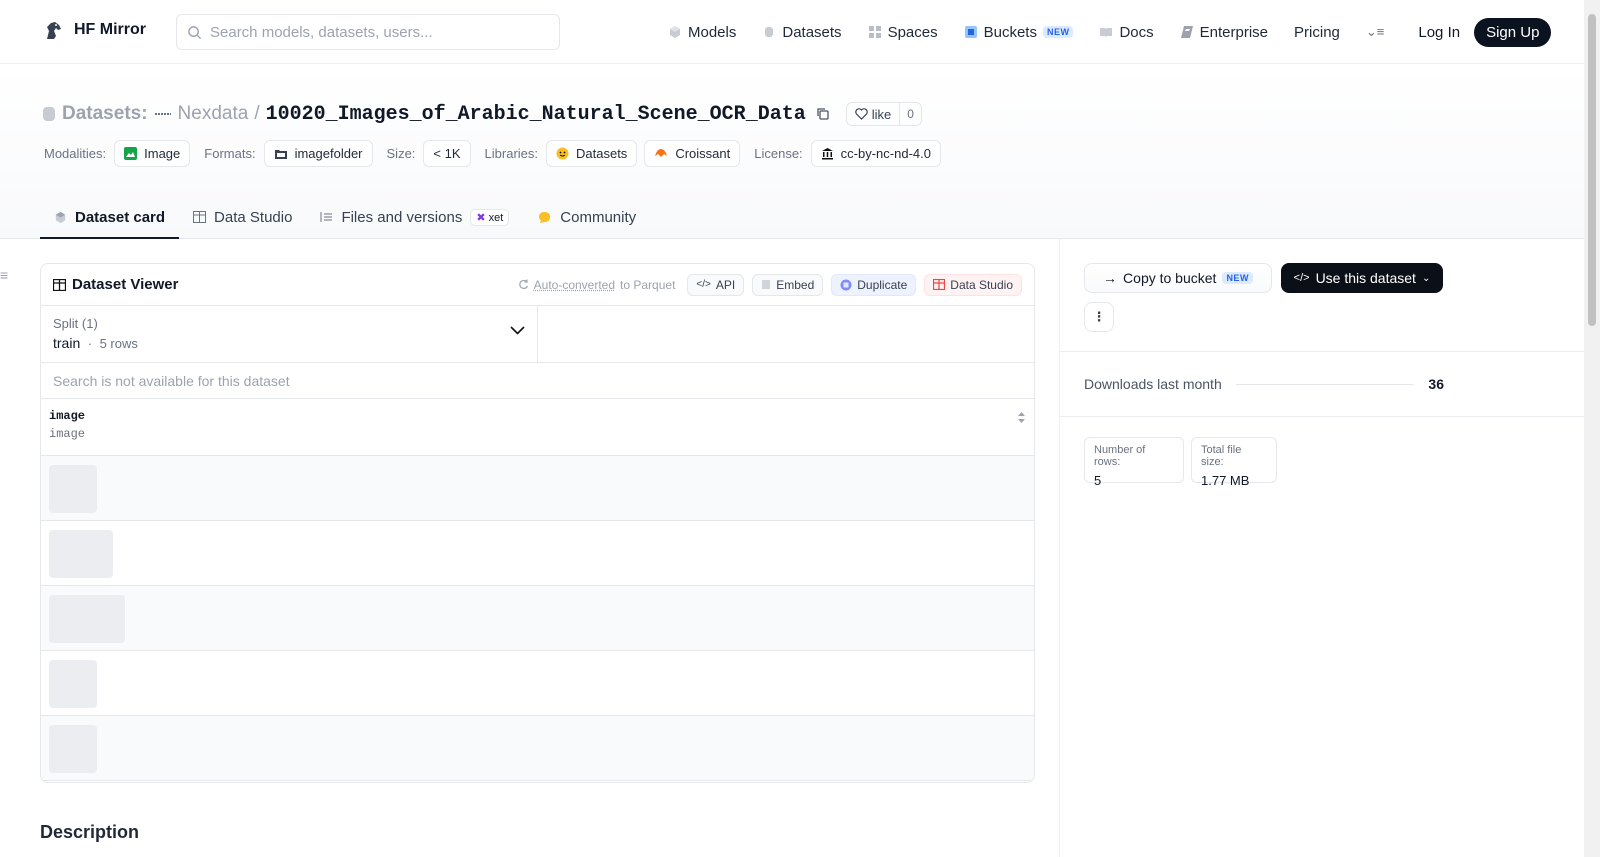 Image resolution: width=1600 pixels, height=857 pixels. What do you see at coordinates (1426, 278) in the screenshot?
I see `chevron-down-icon: ⌄` at bounding box center [1426, 278].